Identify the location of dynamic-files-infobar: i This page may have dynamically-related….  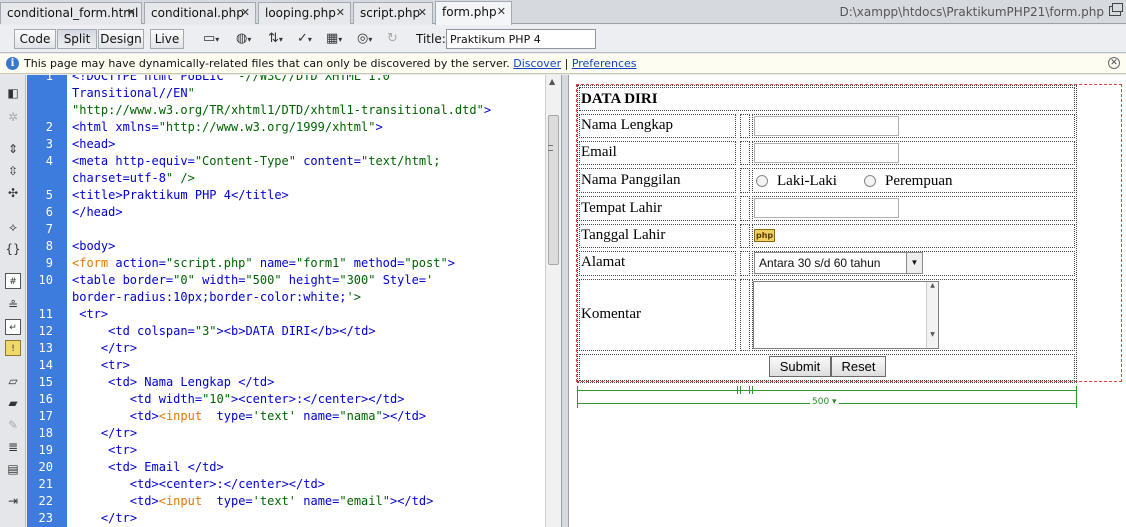
(563, 64).